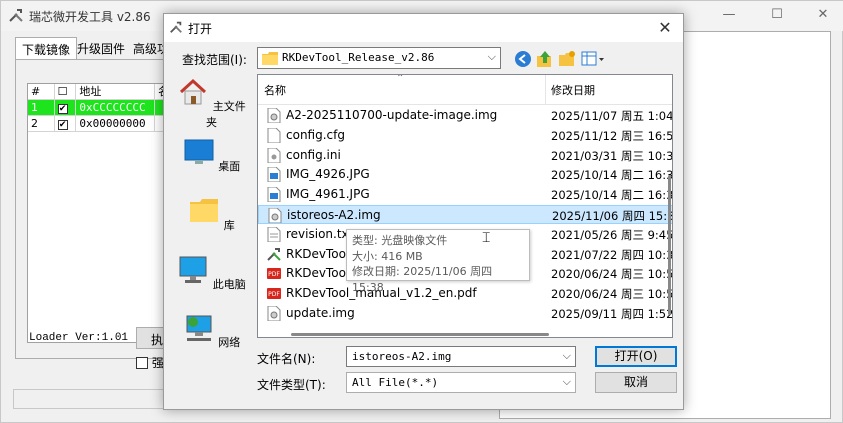 The height and width of the screenshot is (423, 843). What do you see at coordinates (379, 58) in the screenshot?
I see `look-in-select: RKDevTool_Release_v2.86 ⌵` at bounding box center [379, 58].